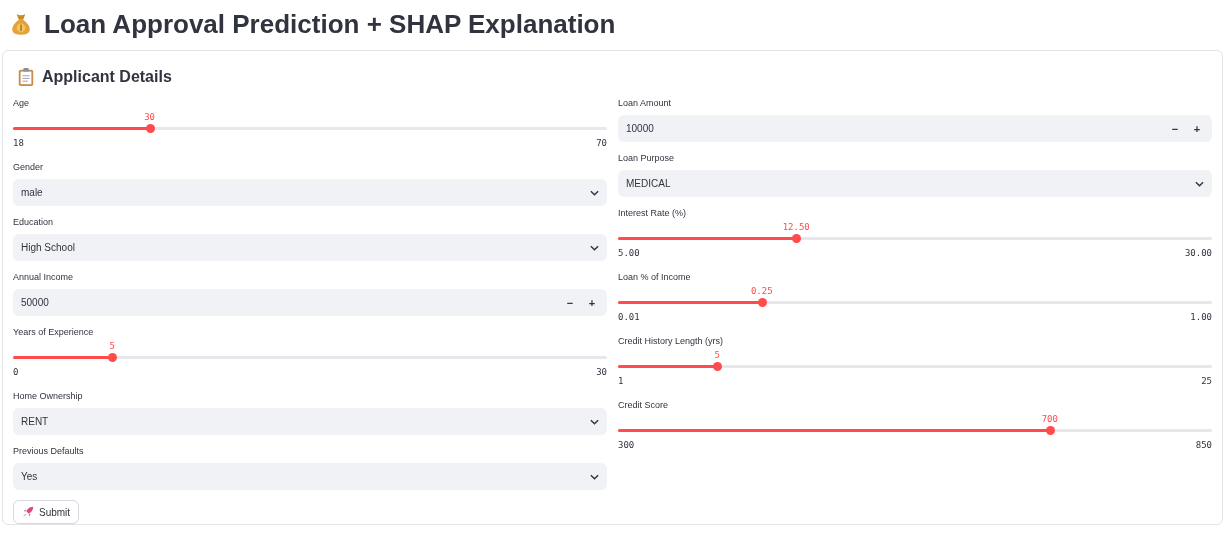 The height and width of the screenshot is (535, 1225). Describe the element at coordinates (671, 341) in the screenshot. I see `field-label: Credit History Length (yrs)` at that location.